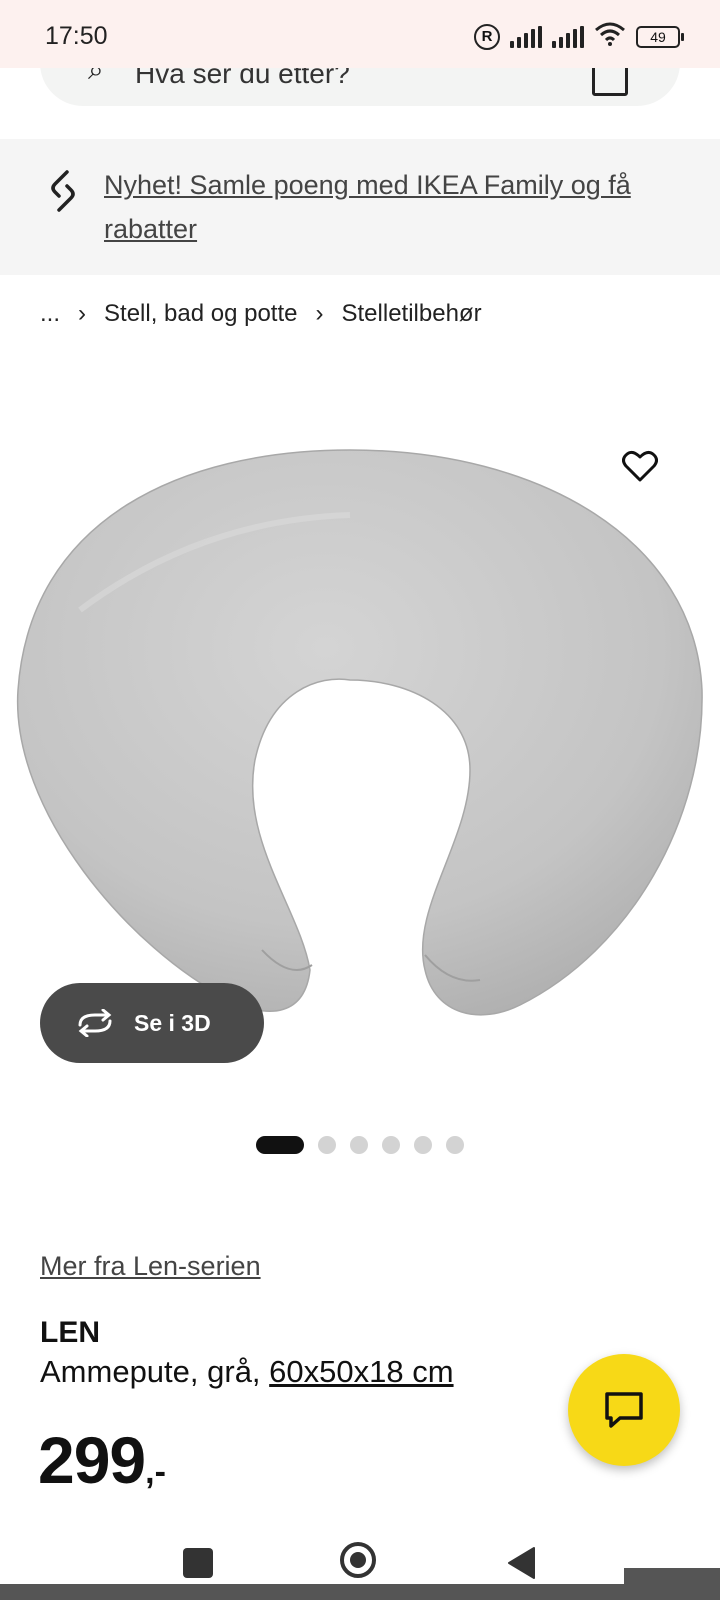 This screenshot has height=1600, width=720. What do you see at coordinates (198, 1563) in the screenshot?
I see `recents-icon` at bounding box center [198, 1563].